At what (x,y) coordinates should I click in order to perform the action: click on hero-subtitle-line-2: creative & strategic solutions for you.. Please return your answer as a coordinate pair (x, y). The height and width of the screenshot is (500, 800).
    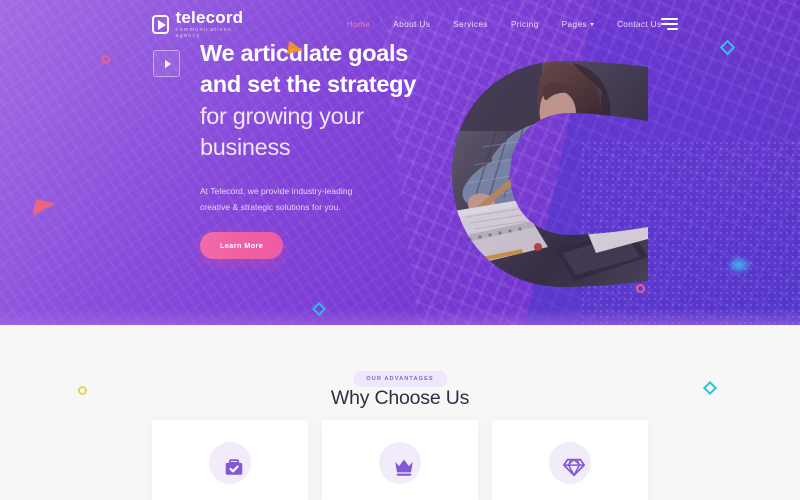
    Looking at the image, I should click on (270, 206).